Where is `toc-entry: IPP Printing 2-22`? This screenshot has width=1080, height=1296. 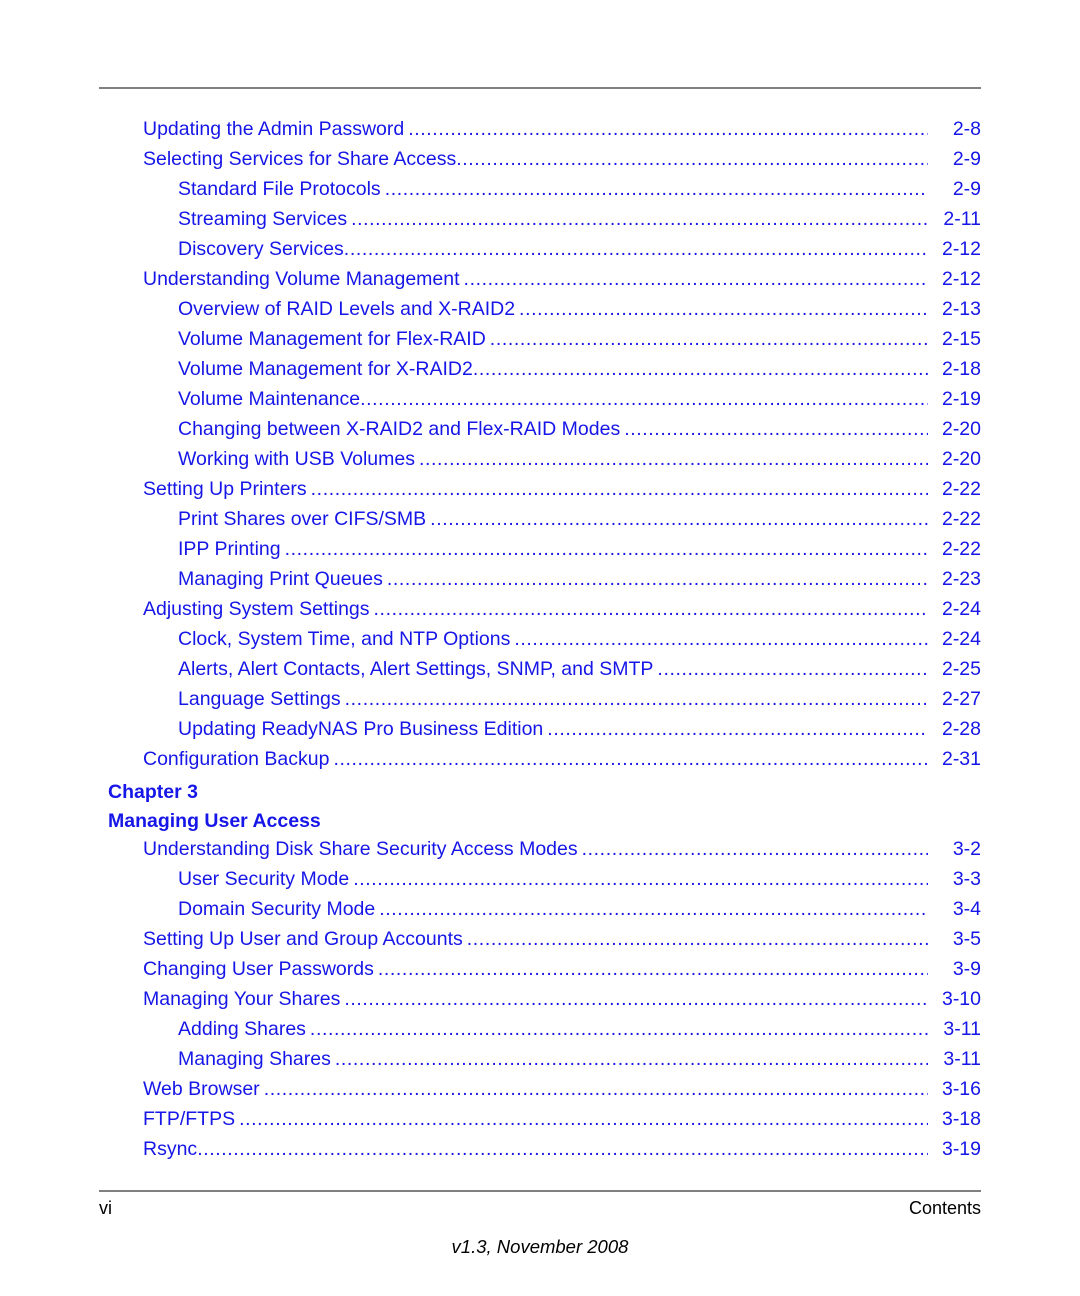 toc-entry: IPP Printing 2-22 is located at coordinates (540, 553).